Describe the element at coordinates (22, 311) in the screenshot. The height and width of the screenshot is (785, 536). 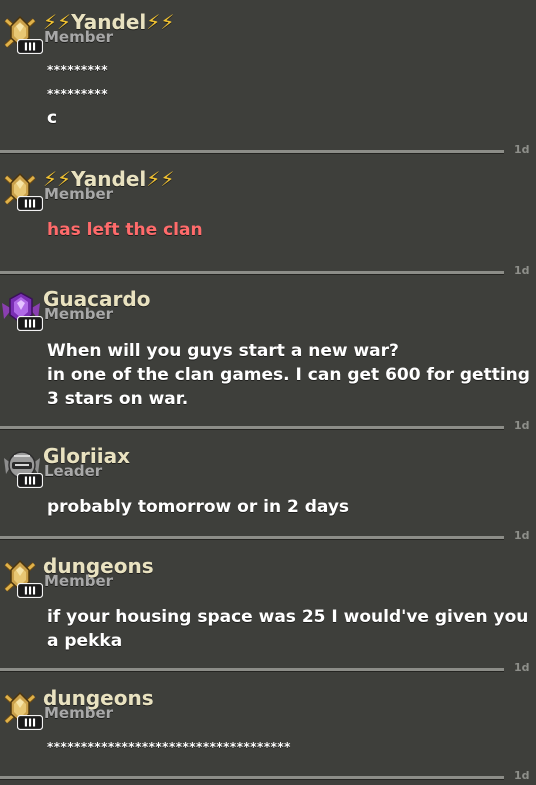
I see `purple-crystal-badge-icon: III` at that location.